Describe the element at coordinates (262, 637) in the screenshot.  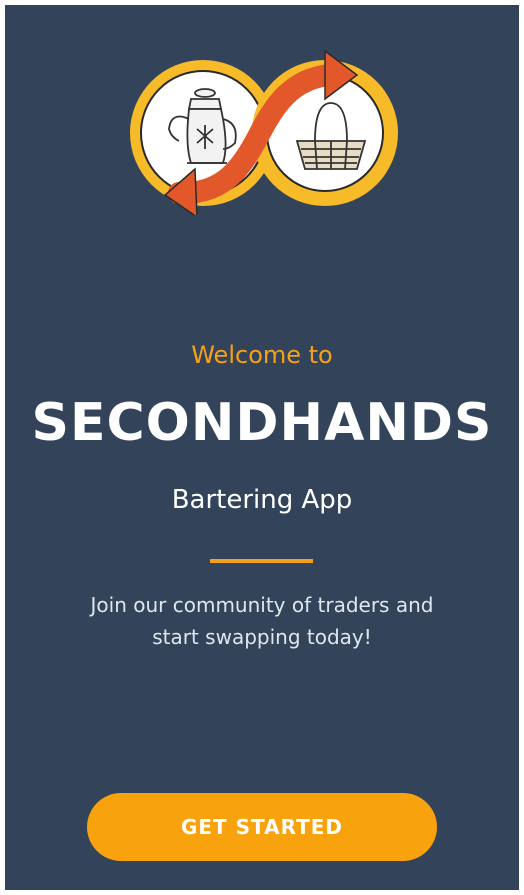
I see `description-line-2: start swapping today!` at that location.